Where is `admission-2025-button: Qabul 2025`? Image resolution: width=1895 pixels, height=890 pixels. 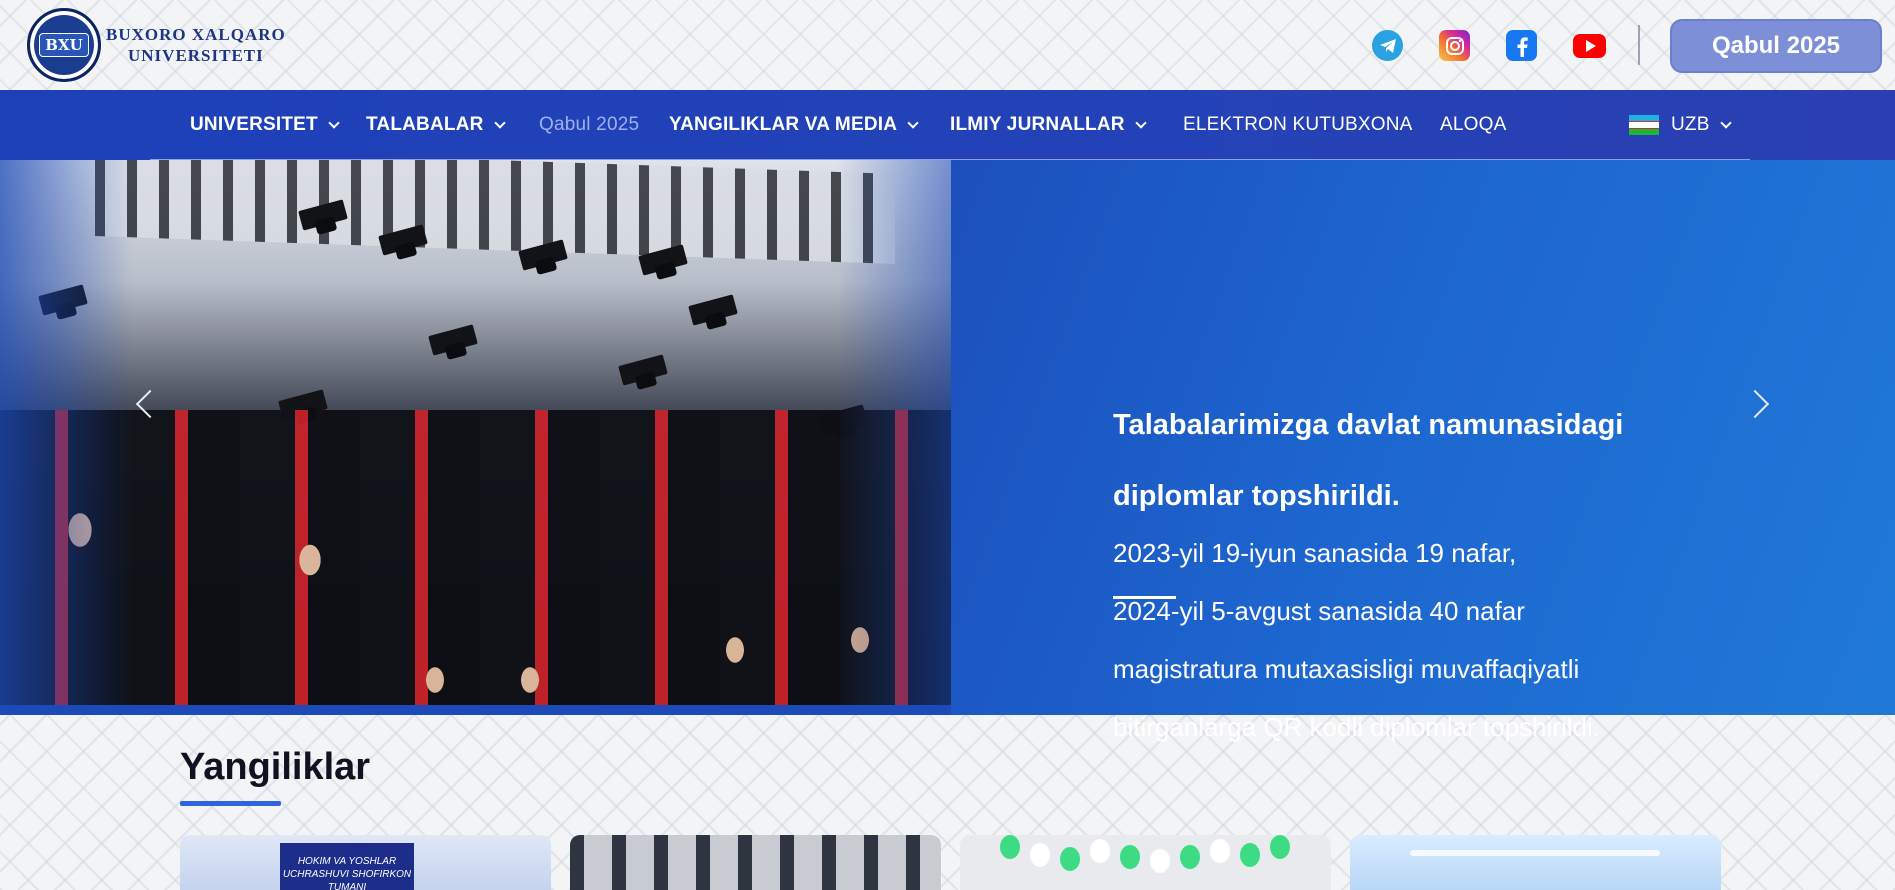 admission-2025-button: Qabul 2025 is located at coordinates (1776, 46).